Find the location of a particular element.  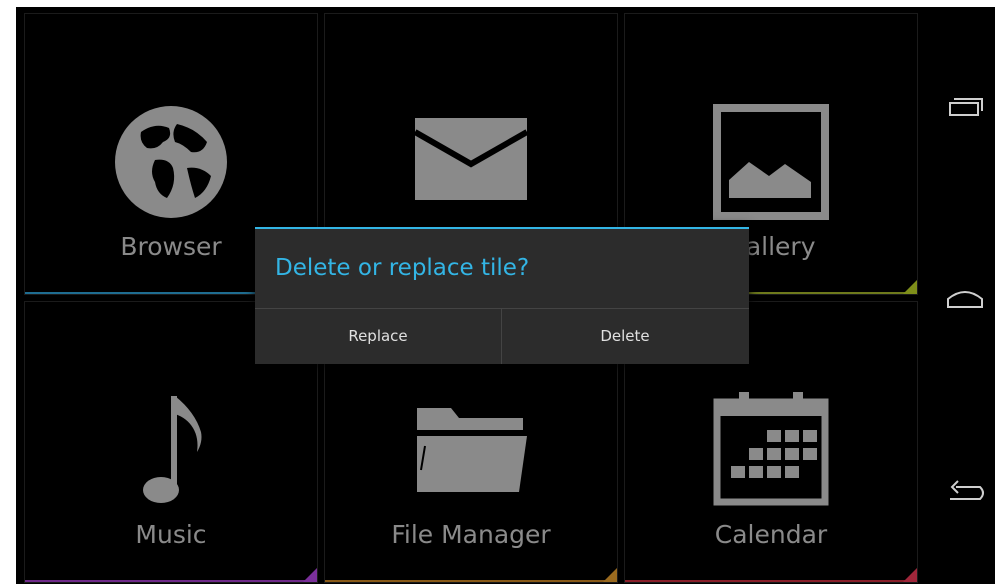

email-icon is located at coordinates (471, 162).